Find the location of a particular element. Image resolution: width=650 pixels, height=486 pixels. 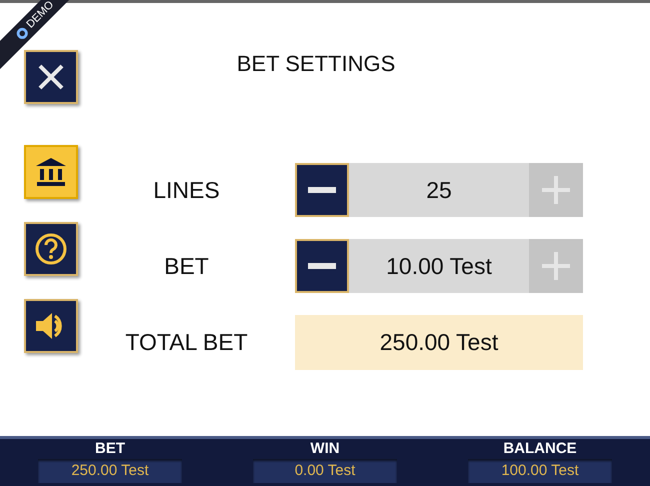

setting-label: LINES is located at coordinates (186, 190).